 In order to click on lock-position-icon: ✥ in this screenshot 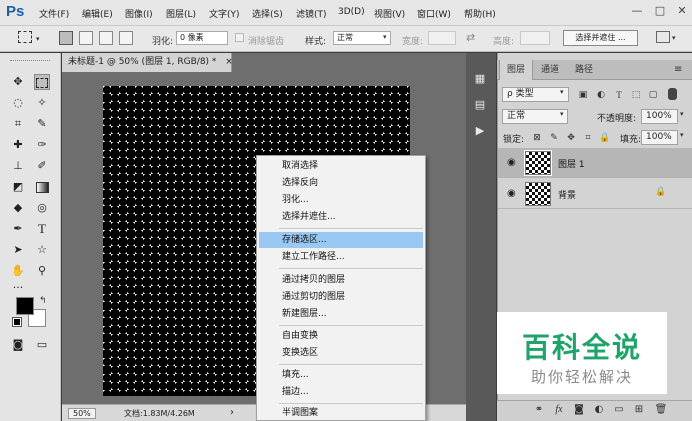, I will do `click(571, 138)`.